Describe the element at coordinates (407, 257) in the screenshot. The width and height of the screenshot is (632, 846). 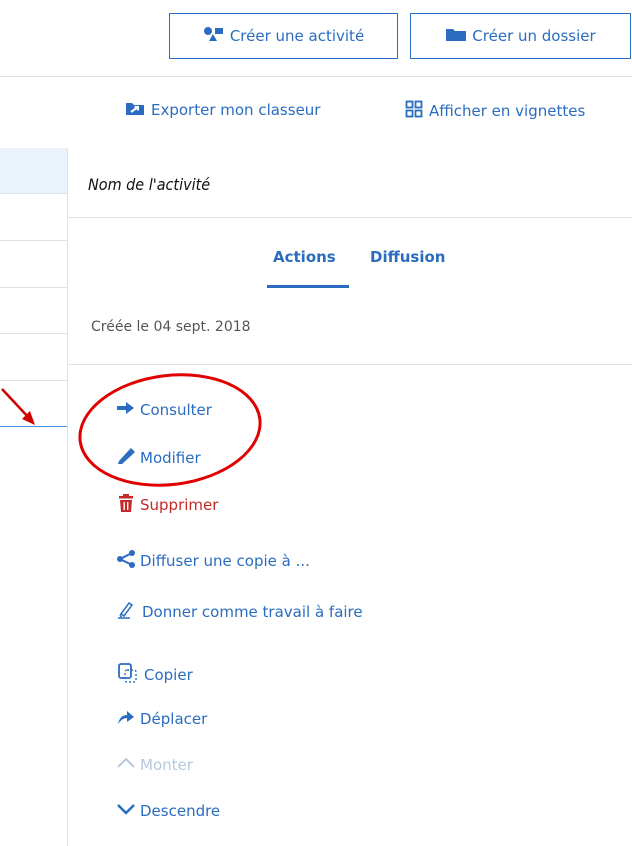
I see `tab-diffusion: Diffusion` at that location.